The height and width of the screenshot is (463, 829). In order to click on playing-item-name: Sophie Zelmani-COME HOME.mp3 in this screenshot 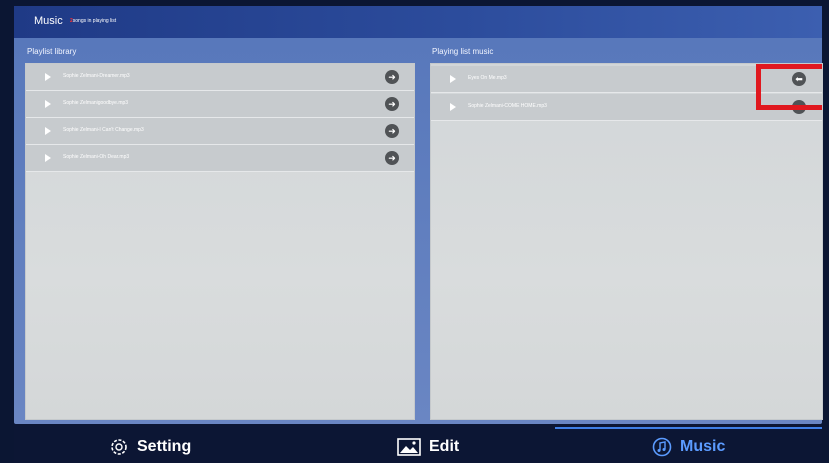, I will do `click(507, 106)`.